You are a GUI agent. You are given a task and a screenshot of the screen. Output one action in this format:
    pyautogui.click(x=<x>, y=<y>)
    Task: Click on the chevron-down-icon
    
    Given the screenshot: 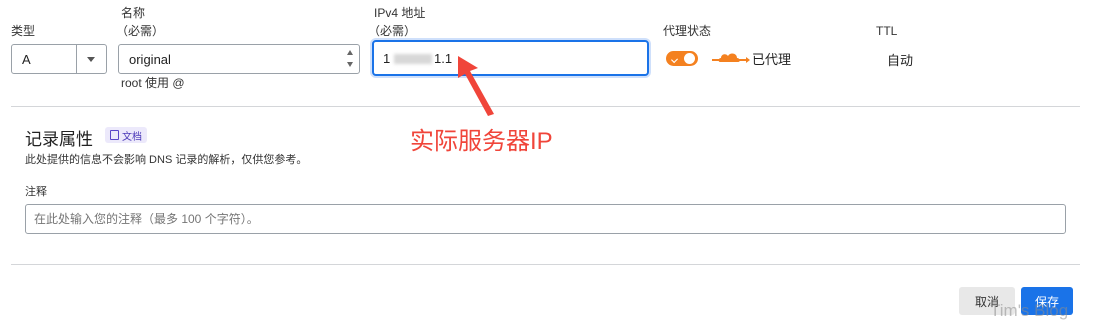 What is the action you would take?
    pyautogui.click(x=91, y=59)
    